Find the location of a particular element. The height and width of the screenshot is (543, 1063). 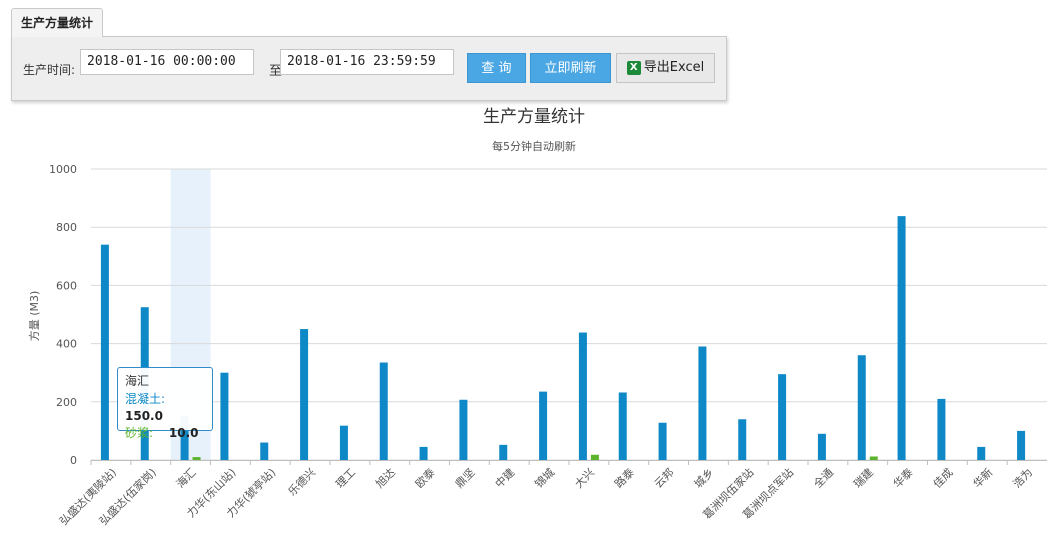

chart-tooltip: 海汇 混凝土: 150.0 砂浆: 10.0 is located at coordinates (165, 403).